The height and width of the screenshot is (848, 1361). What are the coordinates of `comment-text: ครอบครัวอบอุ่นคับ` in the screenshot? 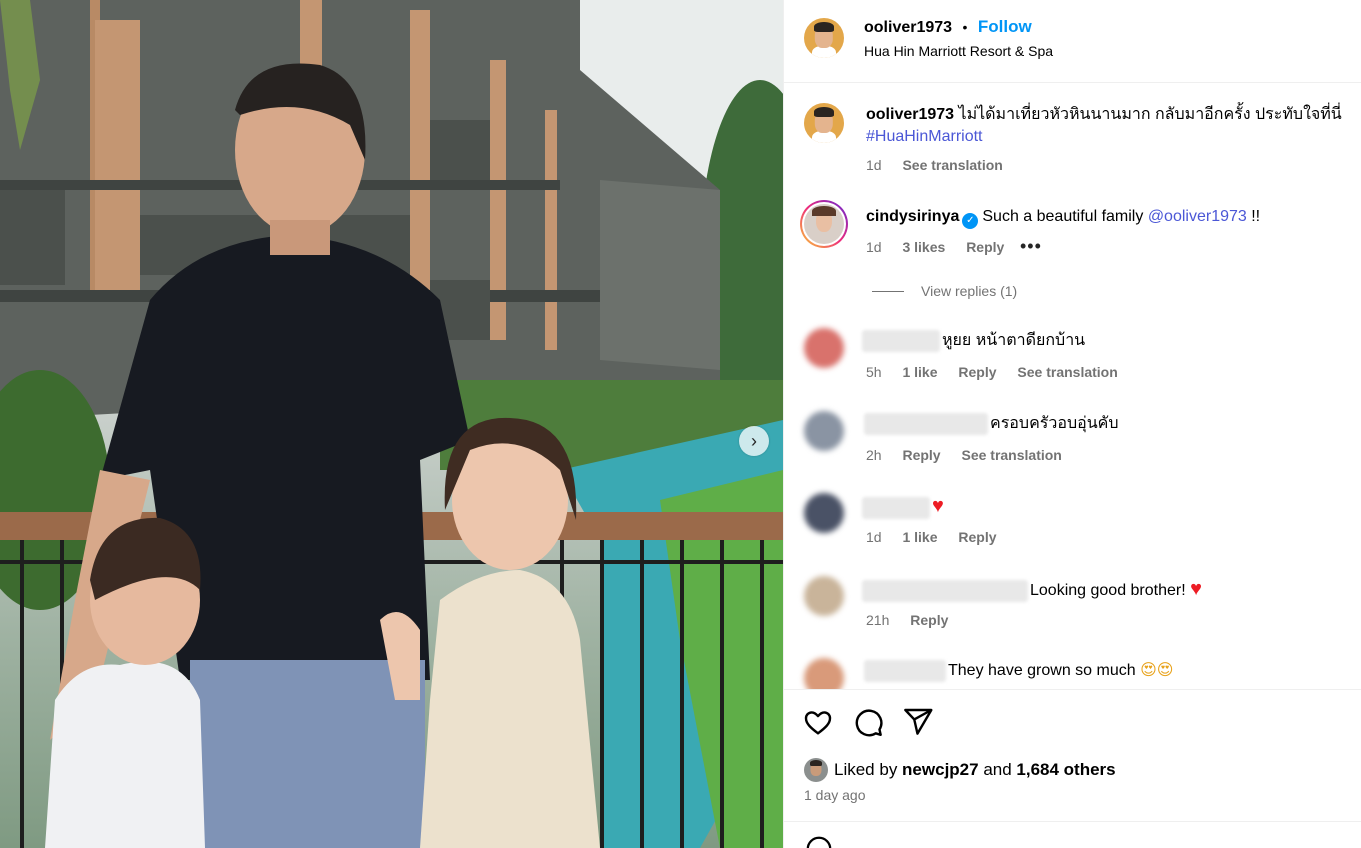 It's located at (1054, 424).